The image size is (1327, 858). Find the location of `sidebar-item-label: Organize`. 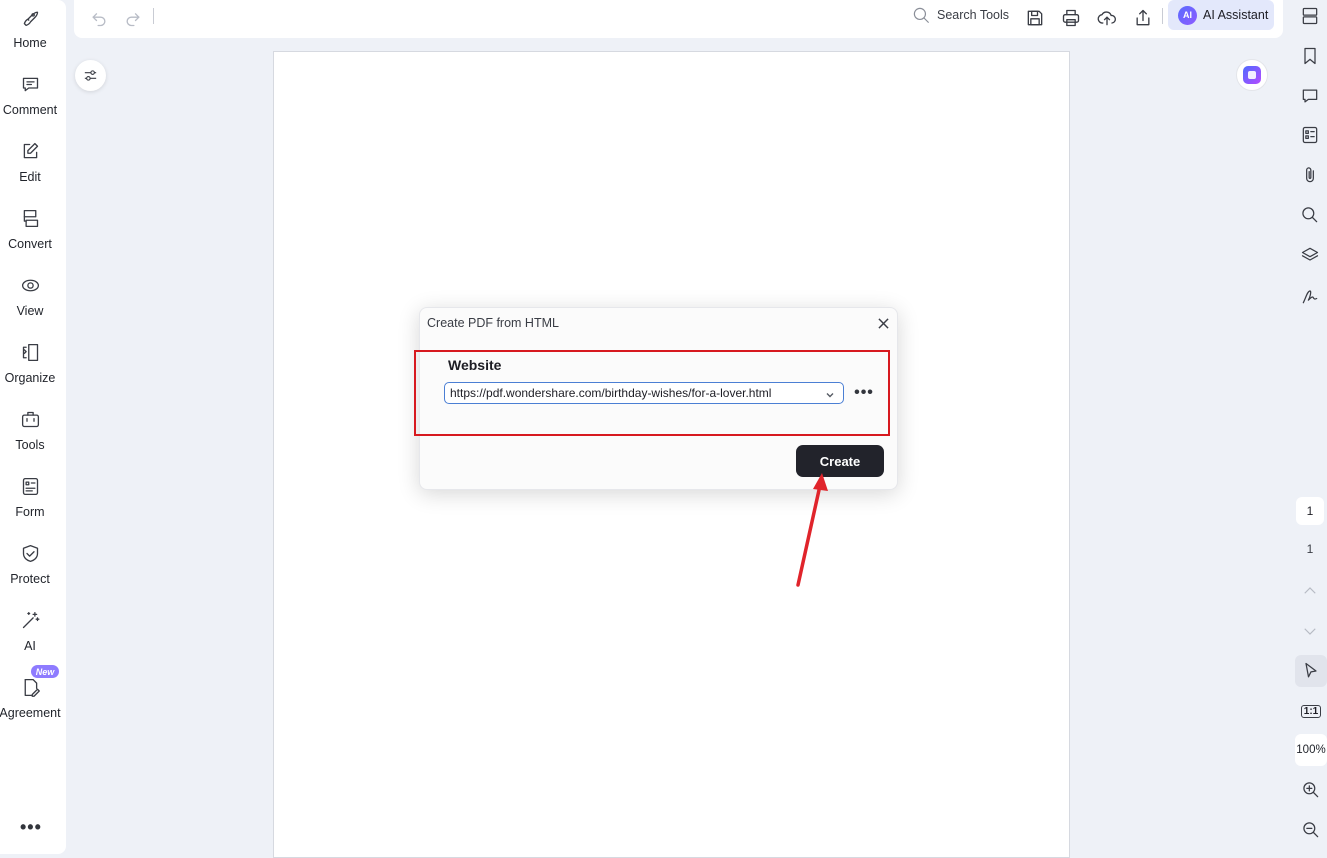

sidebar-item-label: Organize is located at coordinates (30, 378).